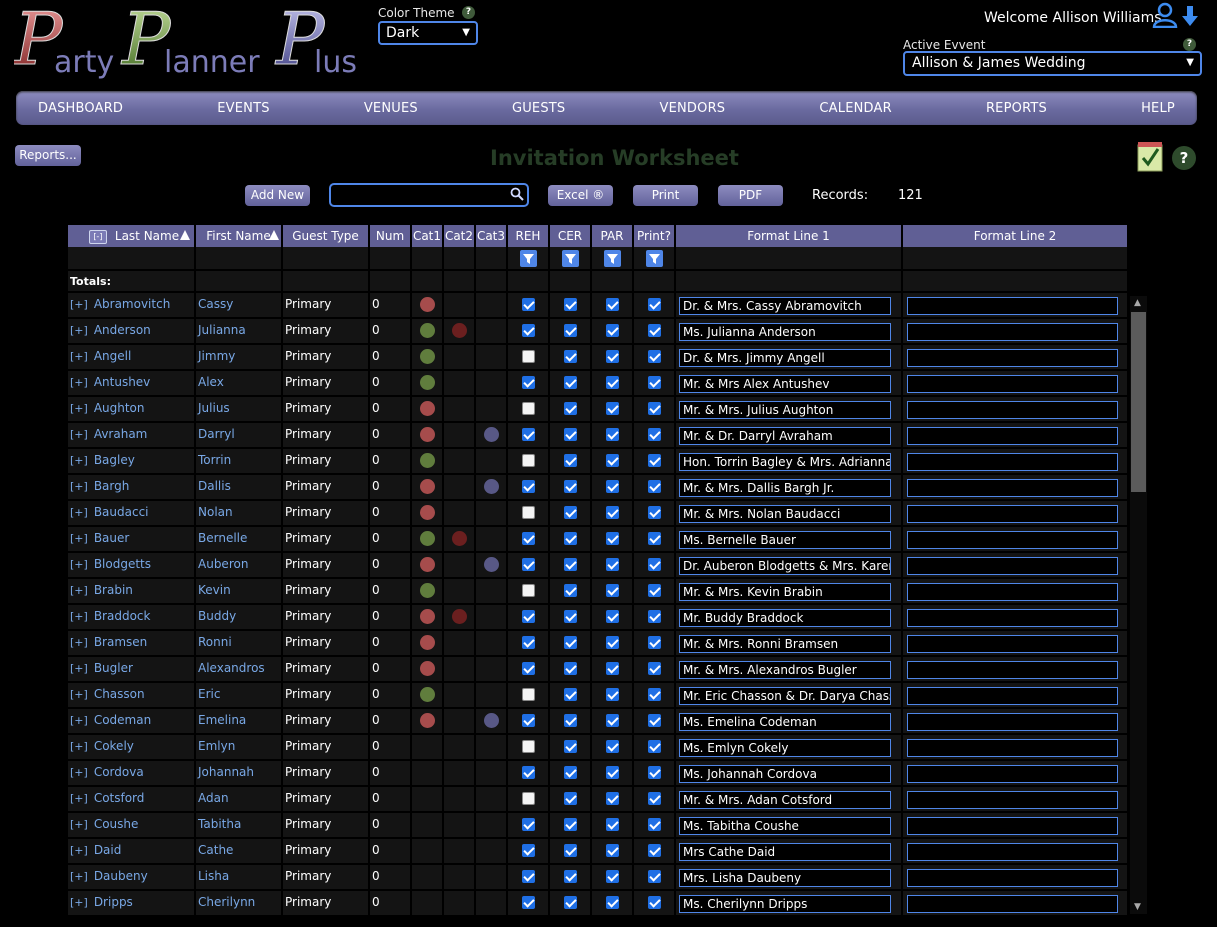 Image resolution: width=1217 pixels, height=927 pixels. What do you see at coordinates (785, 566) in the screenshot?
I see `format-line-1-input: Dr. Auberon Blodgetts & Mrs. Karen Bl` at bounding box center [785, 566].